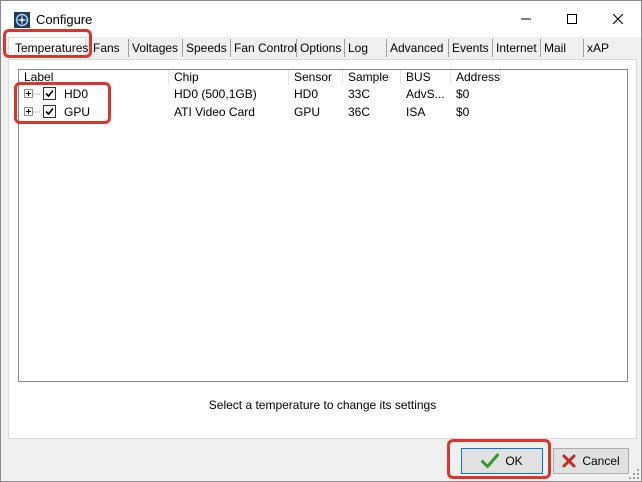 The height and width of the screenshot is (482, 642). I want to click on row-chip: ATI Video Card, so click(214, 112).